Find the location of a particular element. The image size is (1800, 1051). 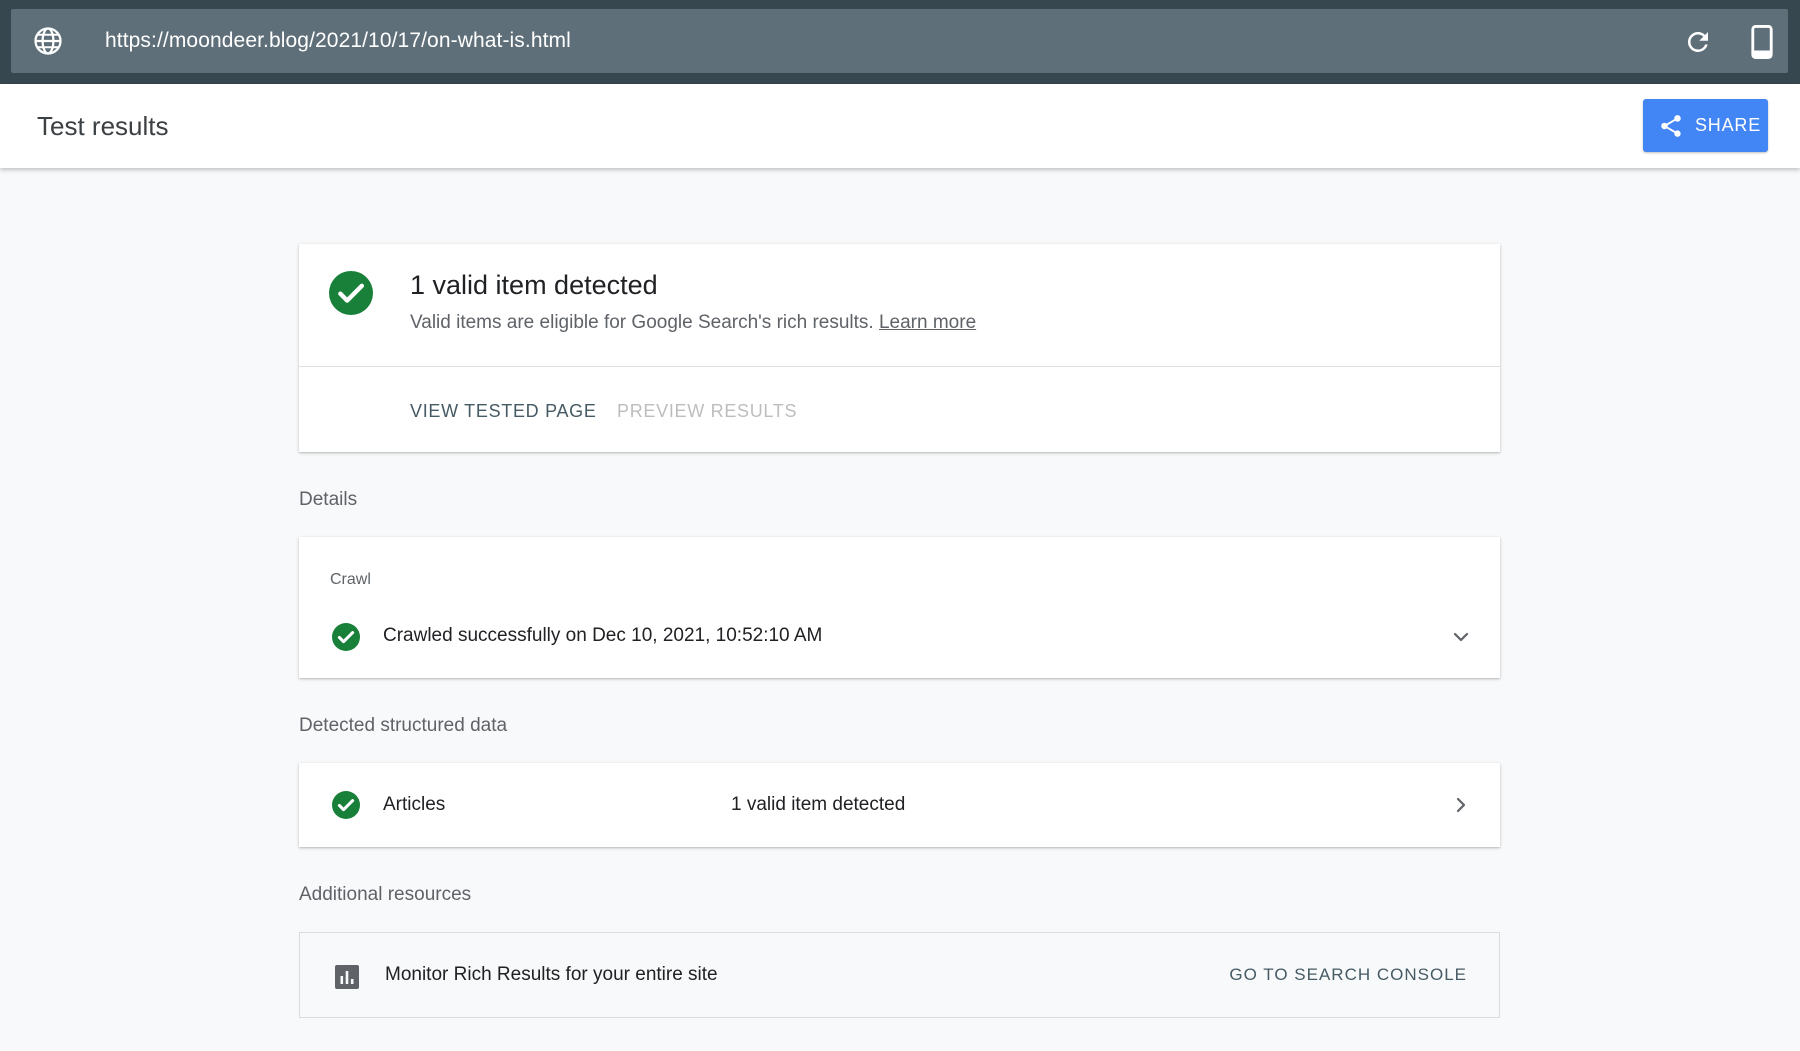

additional-resources-section-label: Additional resources is located at coordinates (385, 894).